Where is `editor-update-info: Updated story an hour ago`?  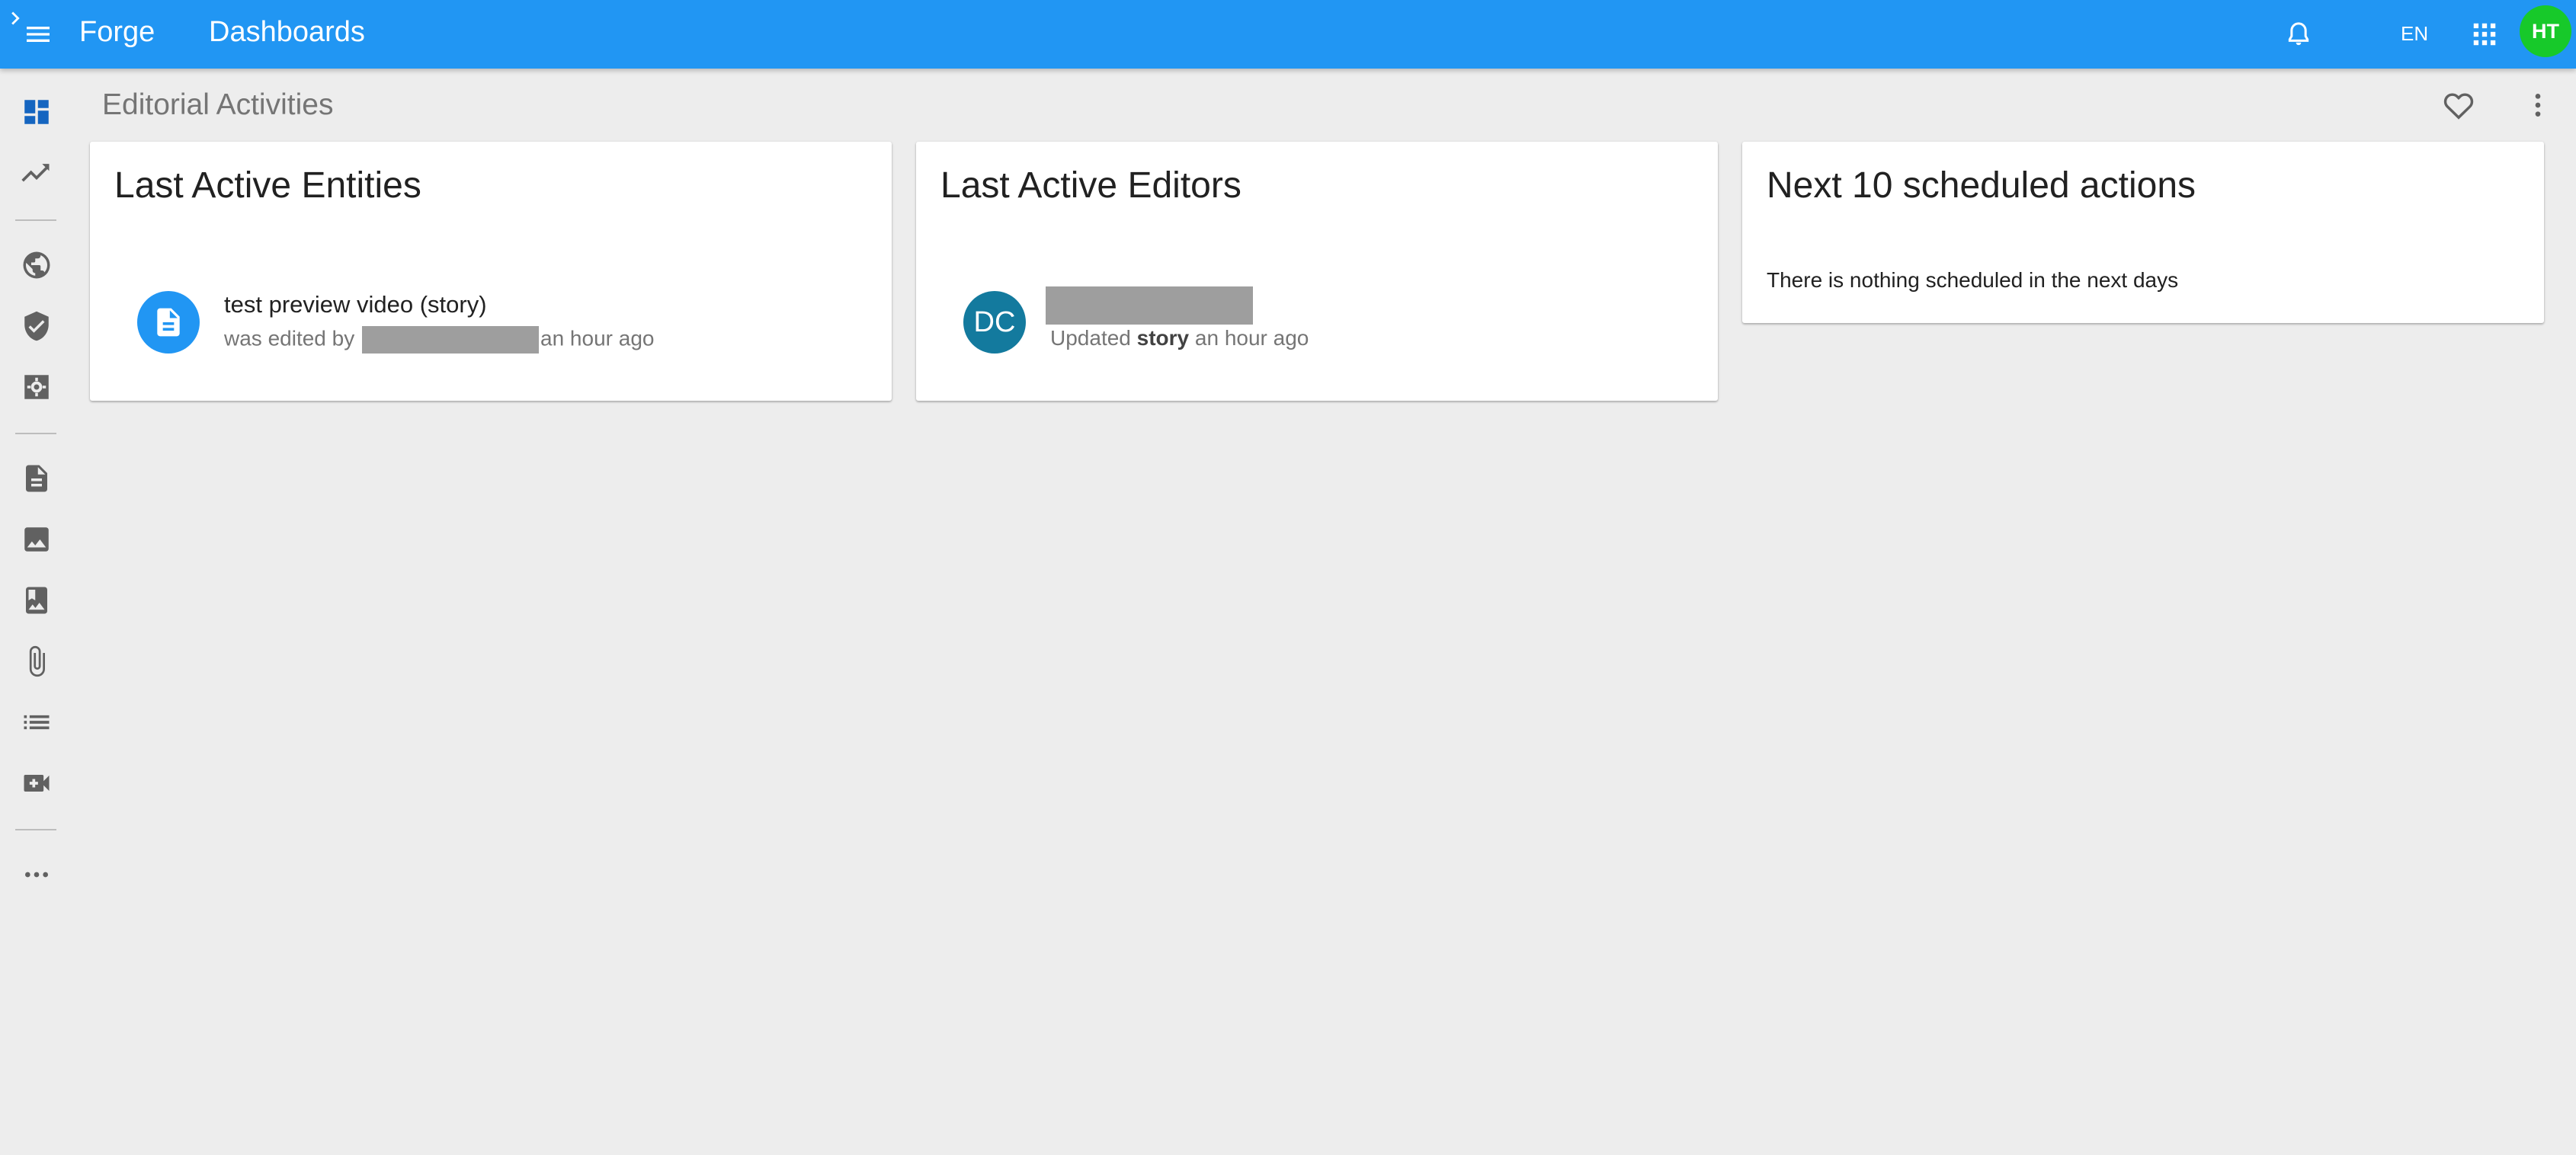
editor-update-info: Updated story an hour ago is located at coordinates (1179, 338).